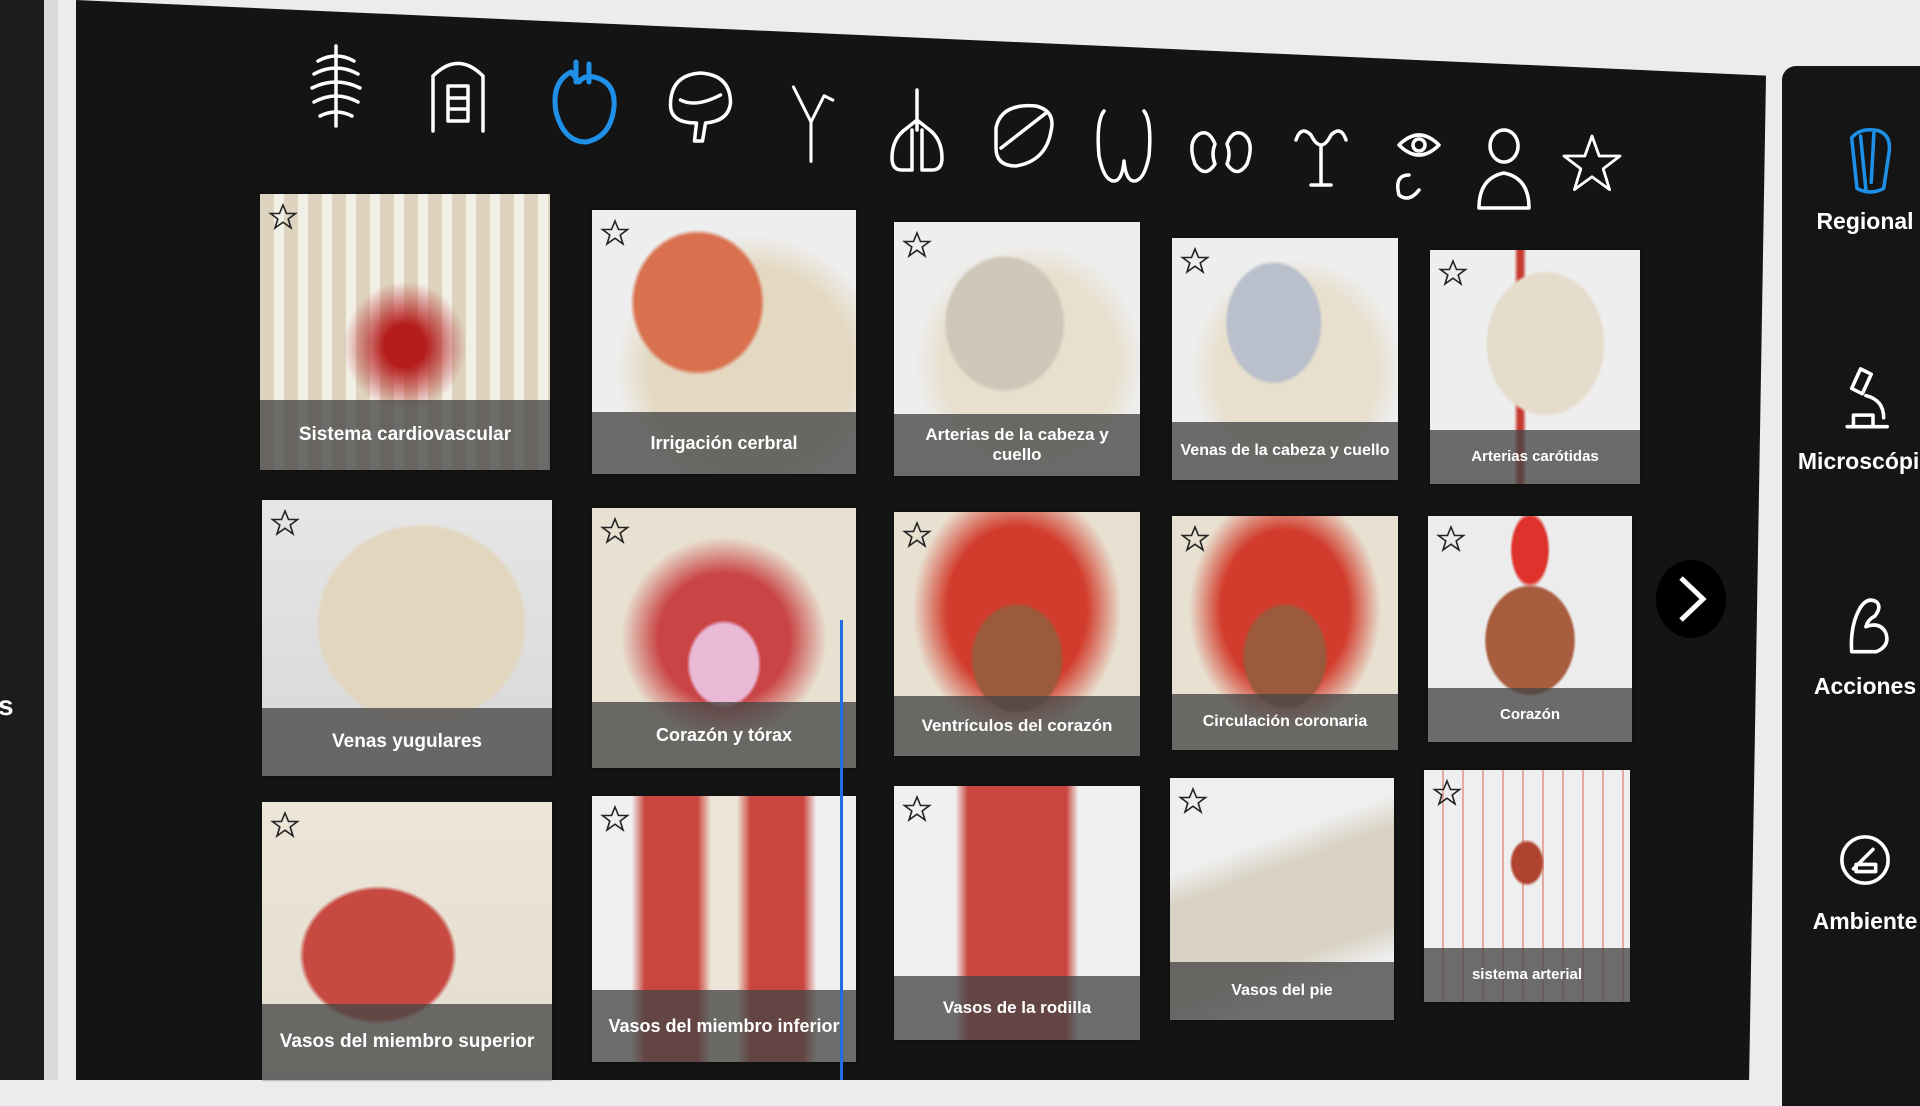 This screenshot has width=1920, height=1106. I want to click on model-tile-label: sistema arterial, so click(1527, 975).